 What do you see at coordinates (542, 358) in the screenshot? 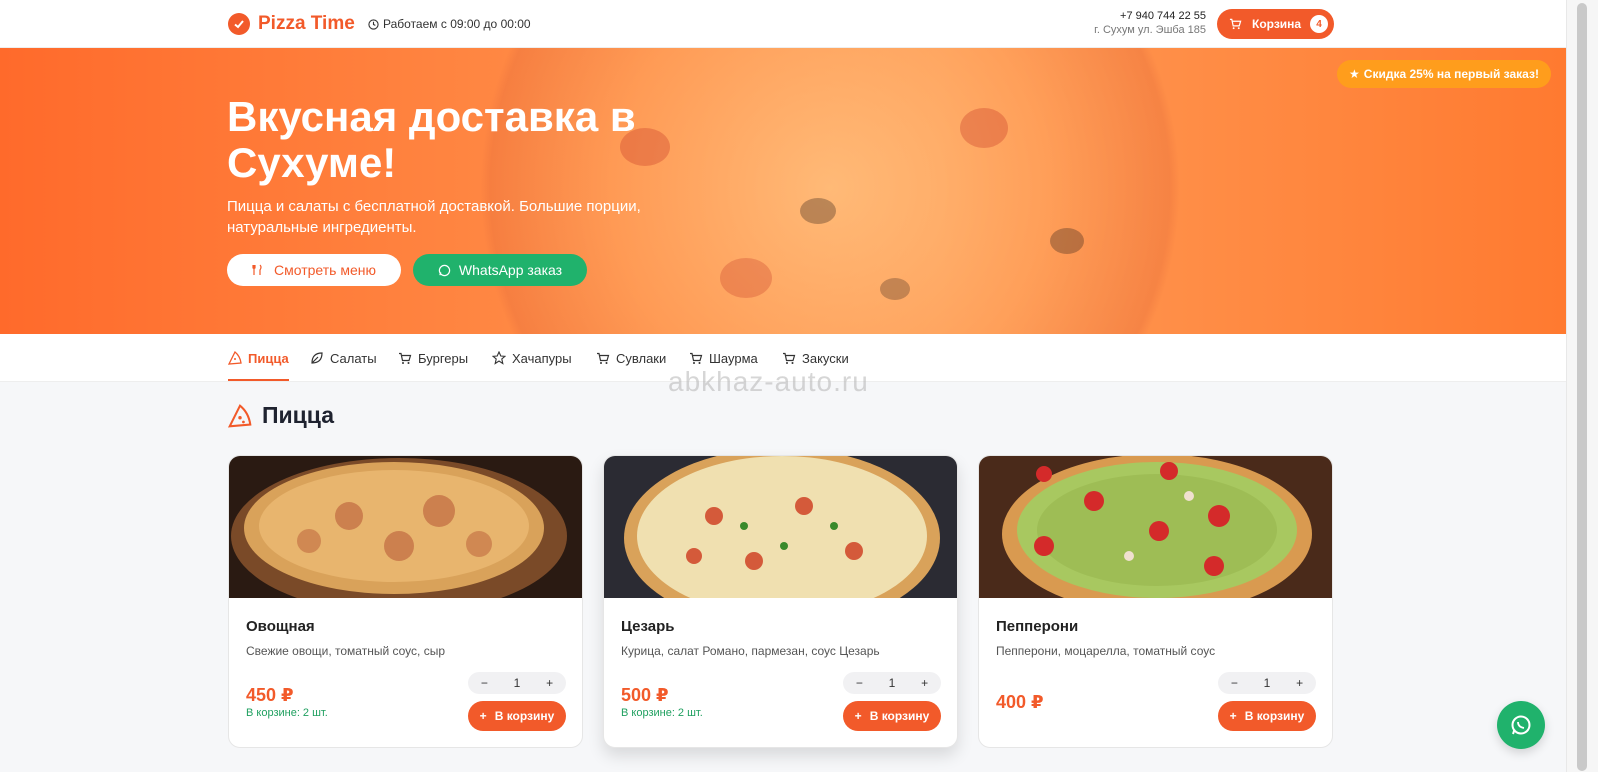
I see `category-label: Хачапуры` at bounding box center [542, 358].